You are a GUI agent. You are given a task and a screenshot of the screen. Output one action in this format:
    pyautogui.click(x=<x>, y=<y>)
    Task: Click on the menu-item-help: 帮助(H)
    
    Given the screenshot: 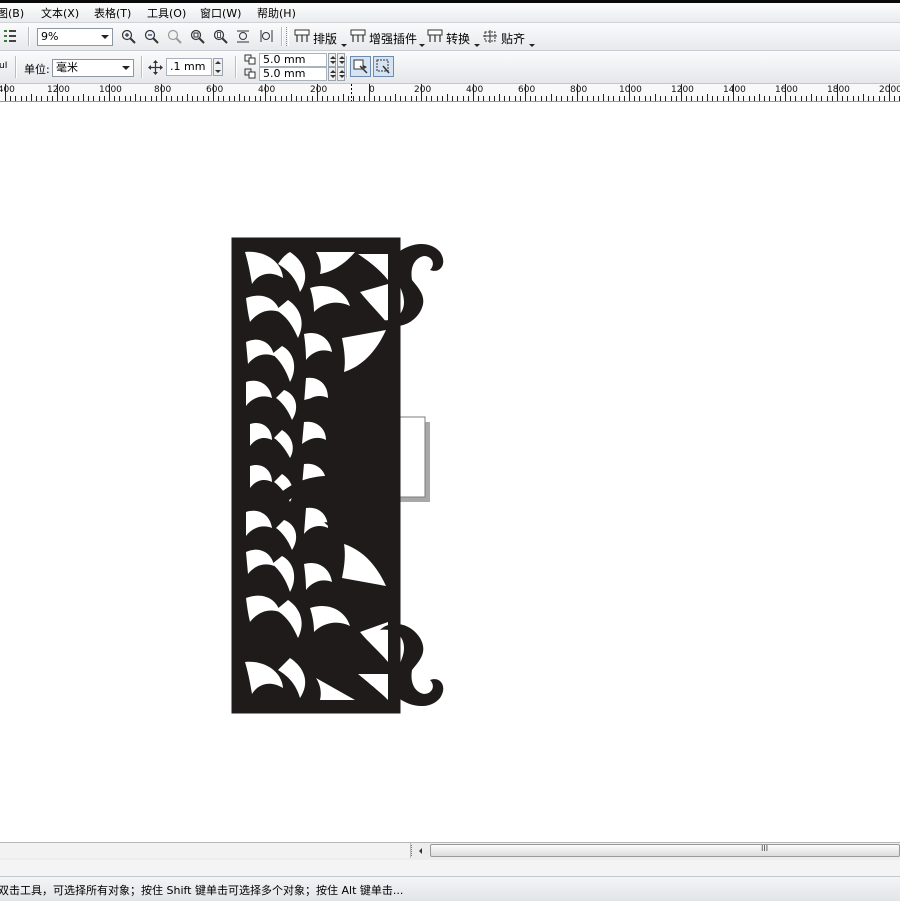 What is the action you would take?
    pyautogui.click(x=276, y=13)
    